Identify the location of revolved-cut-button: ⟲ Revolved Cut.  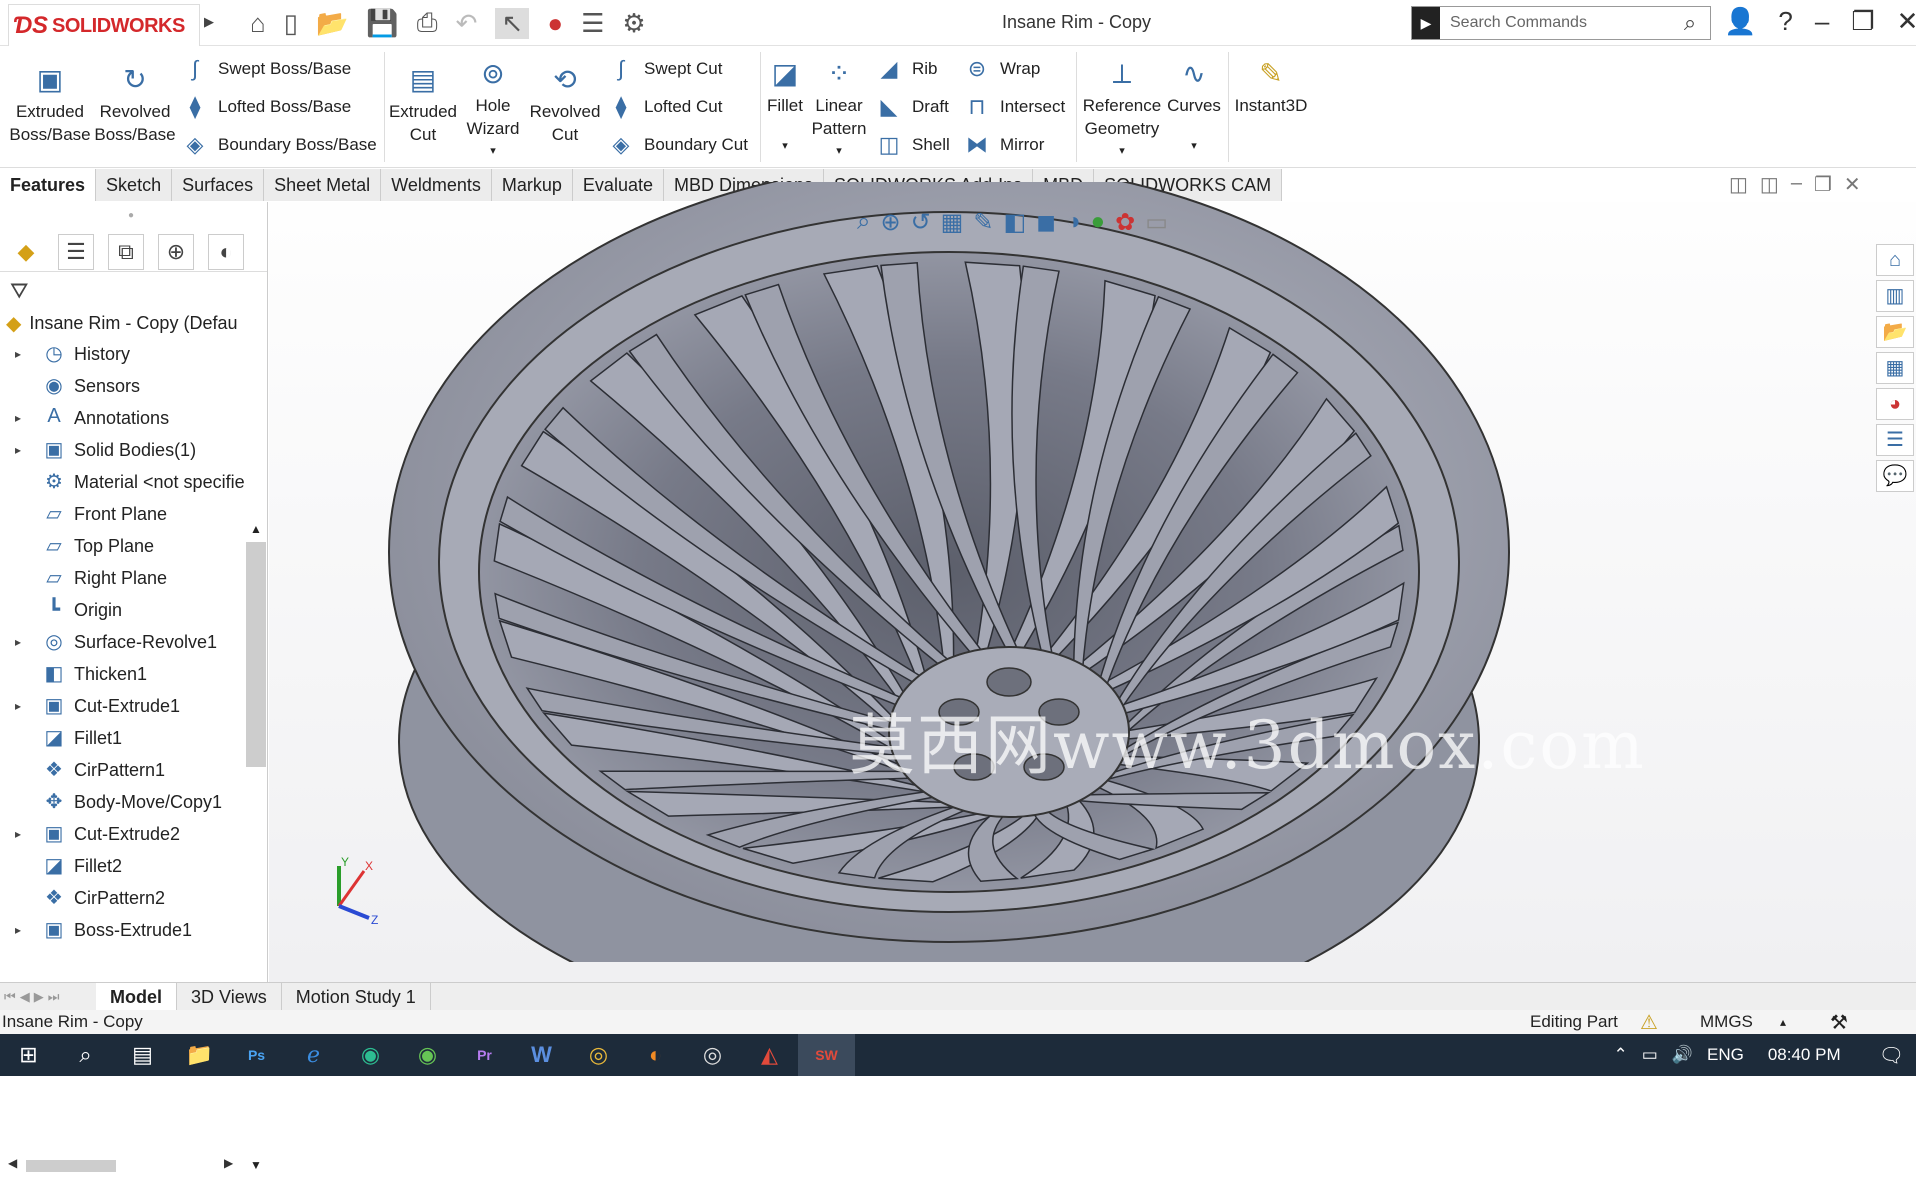
(565, 103).